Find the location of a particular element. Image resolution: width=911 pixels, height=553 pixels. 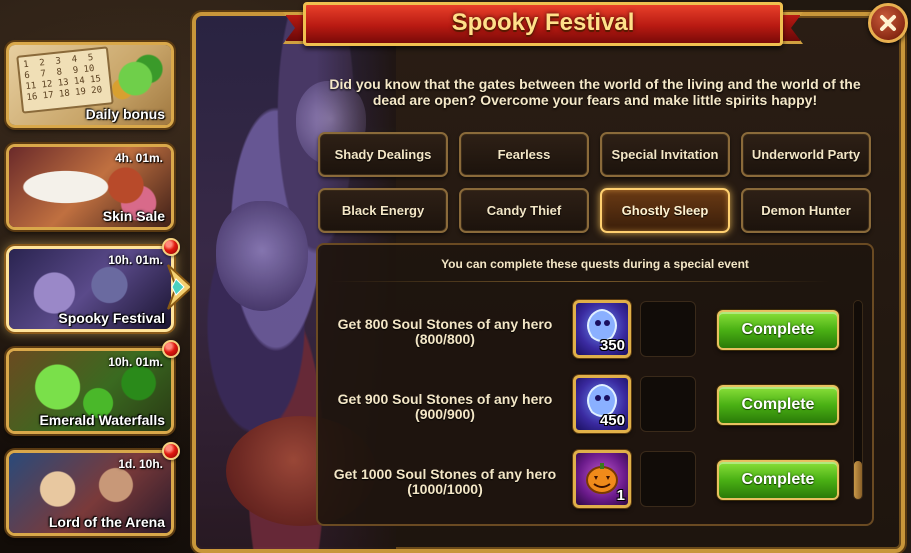

hero-portrait-main is located at coordinates (262, 256).